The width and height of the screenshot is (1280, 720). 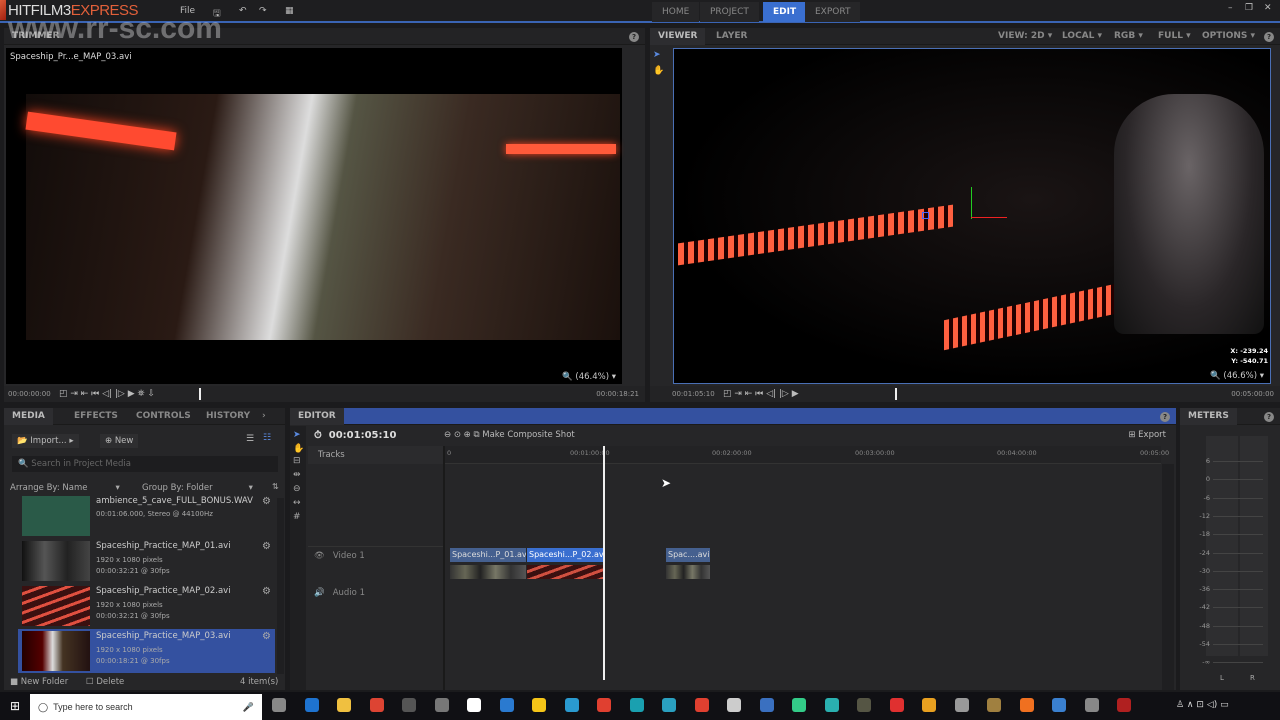 I want to click on undo-icon: ↶, so click(x=243, y=11).